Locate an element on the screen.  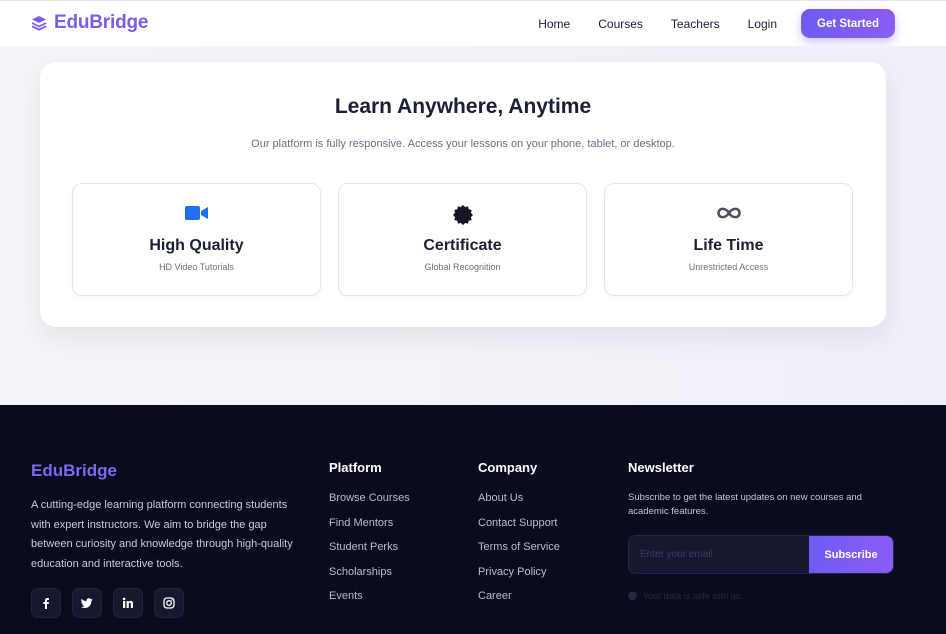
linkedin-icon is located at coordinates (127, 602).